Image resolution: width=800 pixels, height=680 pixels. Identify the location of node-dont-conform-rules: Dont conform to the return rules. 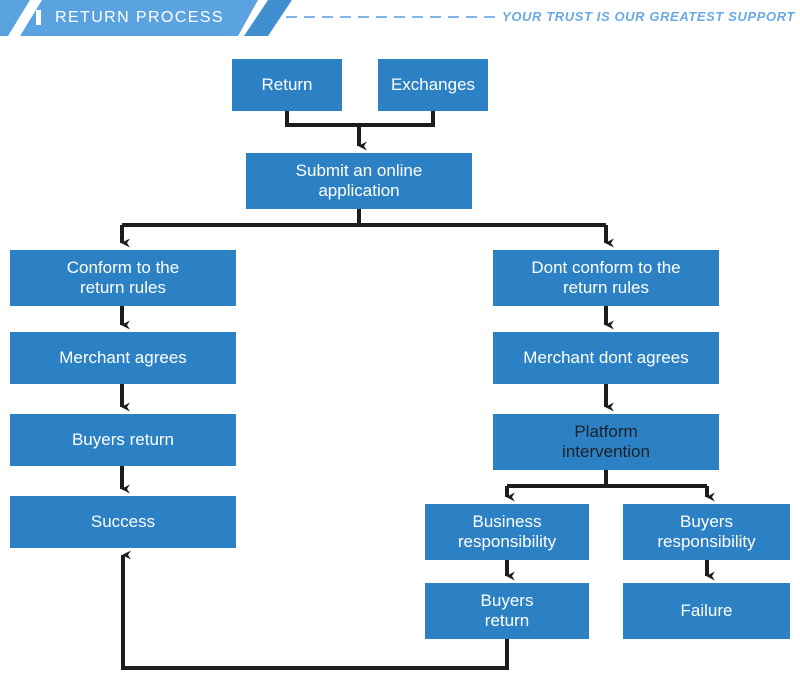
(606, 278).